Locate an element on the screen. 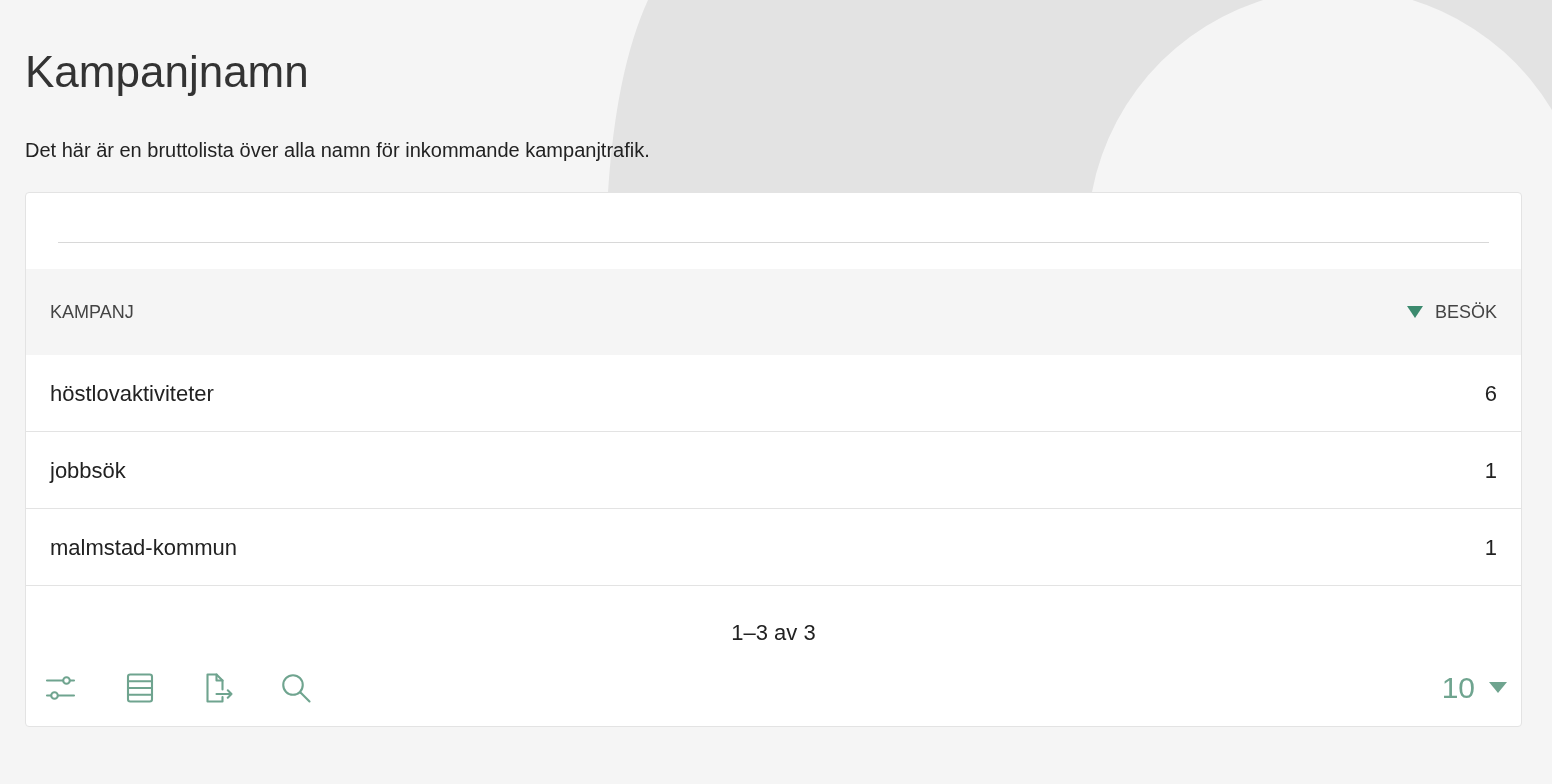 The image size is (1552, 784). column-header: KAMPANJ is located at coordinates (92, 312).